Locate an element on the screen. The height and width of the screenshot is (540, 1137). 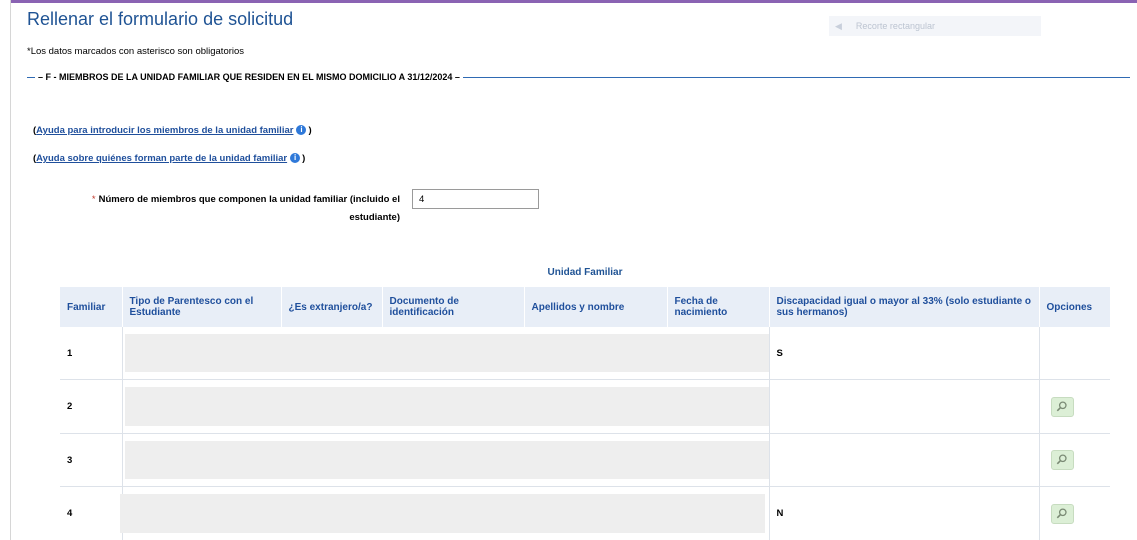
header-apellidos: Apellidos y nombre is located at coordinates (596, 307).